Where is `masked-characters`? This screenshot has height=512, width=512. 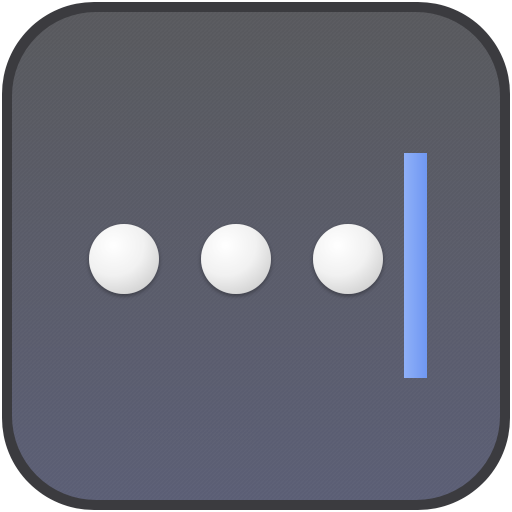
masked-characters is located at coordinates (236, 259).